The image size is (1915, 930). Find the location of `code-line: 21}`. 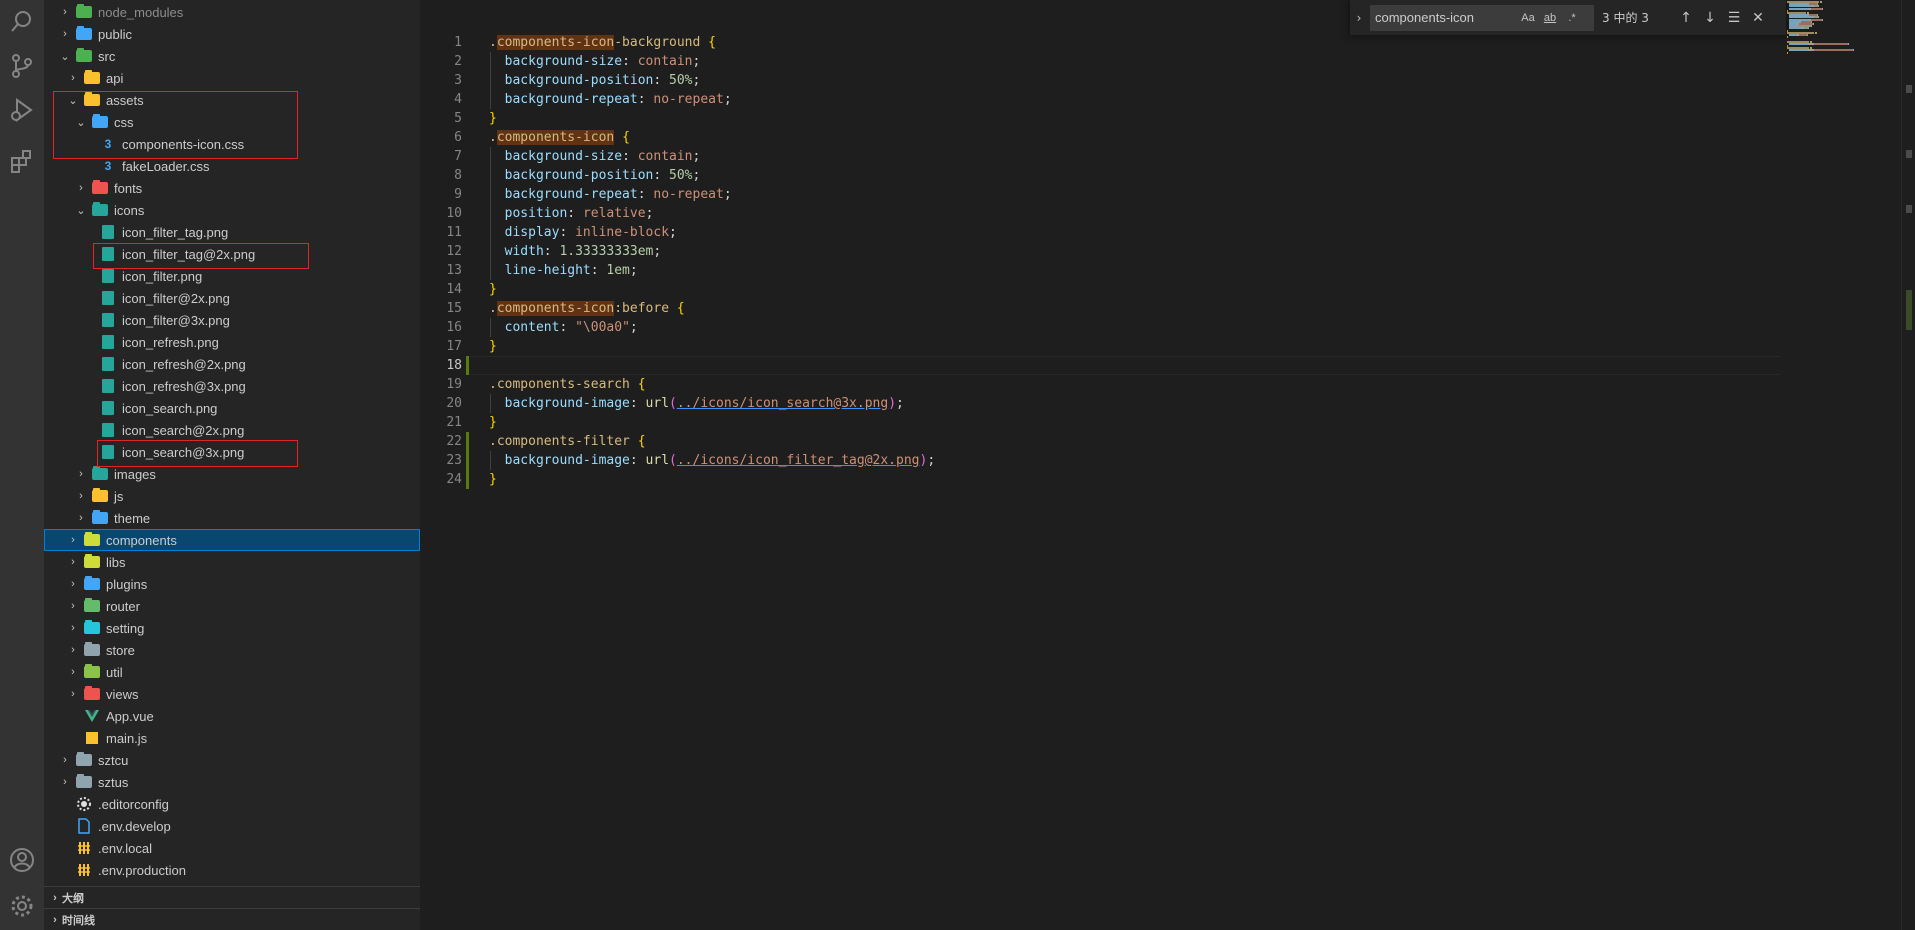

code-line: 21} is located at coordinates (1100, 422).